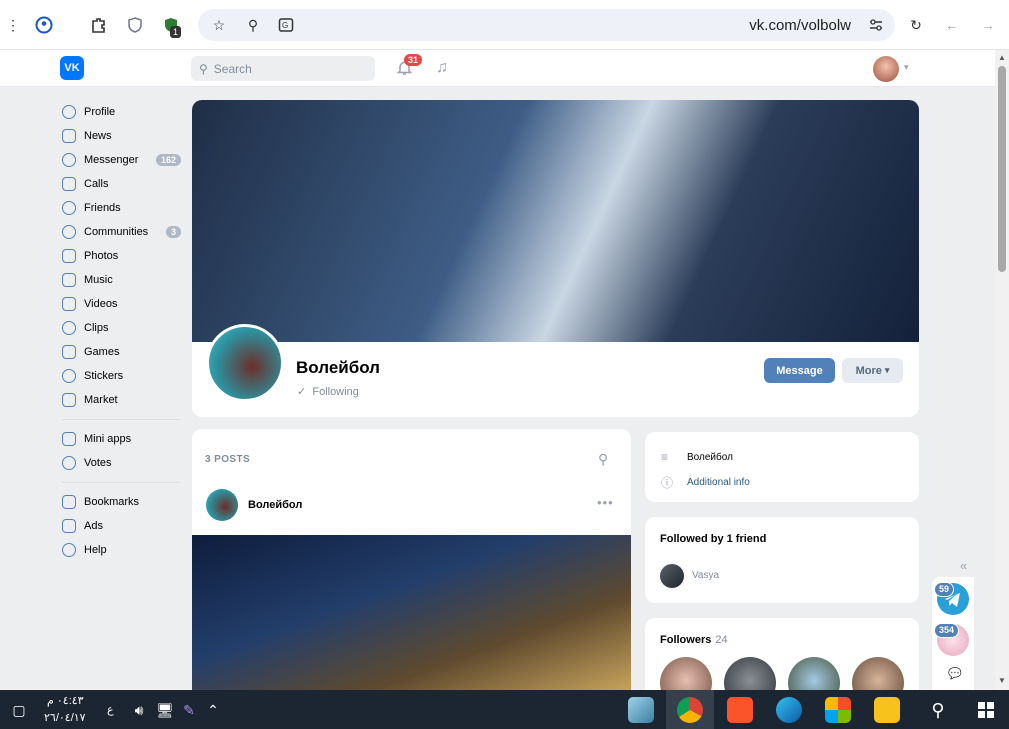 The height and width of the screenshot is (729, 1009). Describe the element at coordinates (189, 710) in the screenshot. I see `pen-icon: ✎` at that location.